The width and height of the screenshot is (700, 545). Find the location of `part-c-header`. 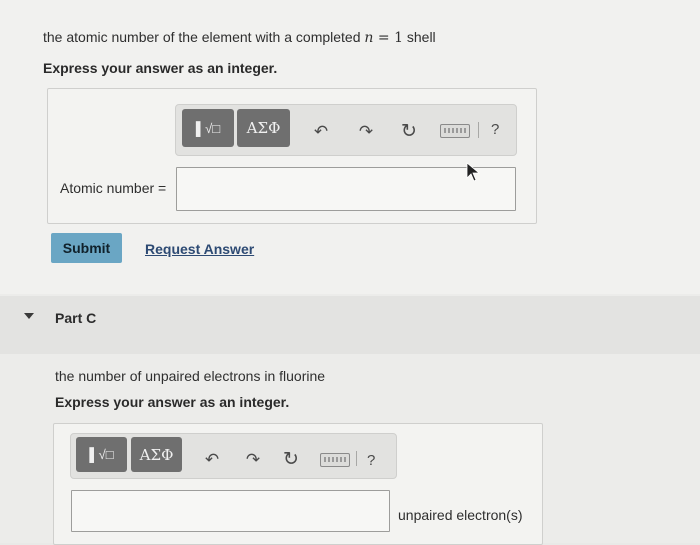

part-c-header is located at coordinates (350, 325).